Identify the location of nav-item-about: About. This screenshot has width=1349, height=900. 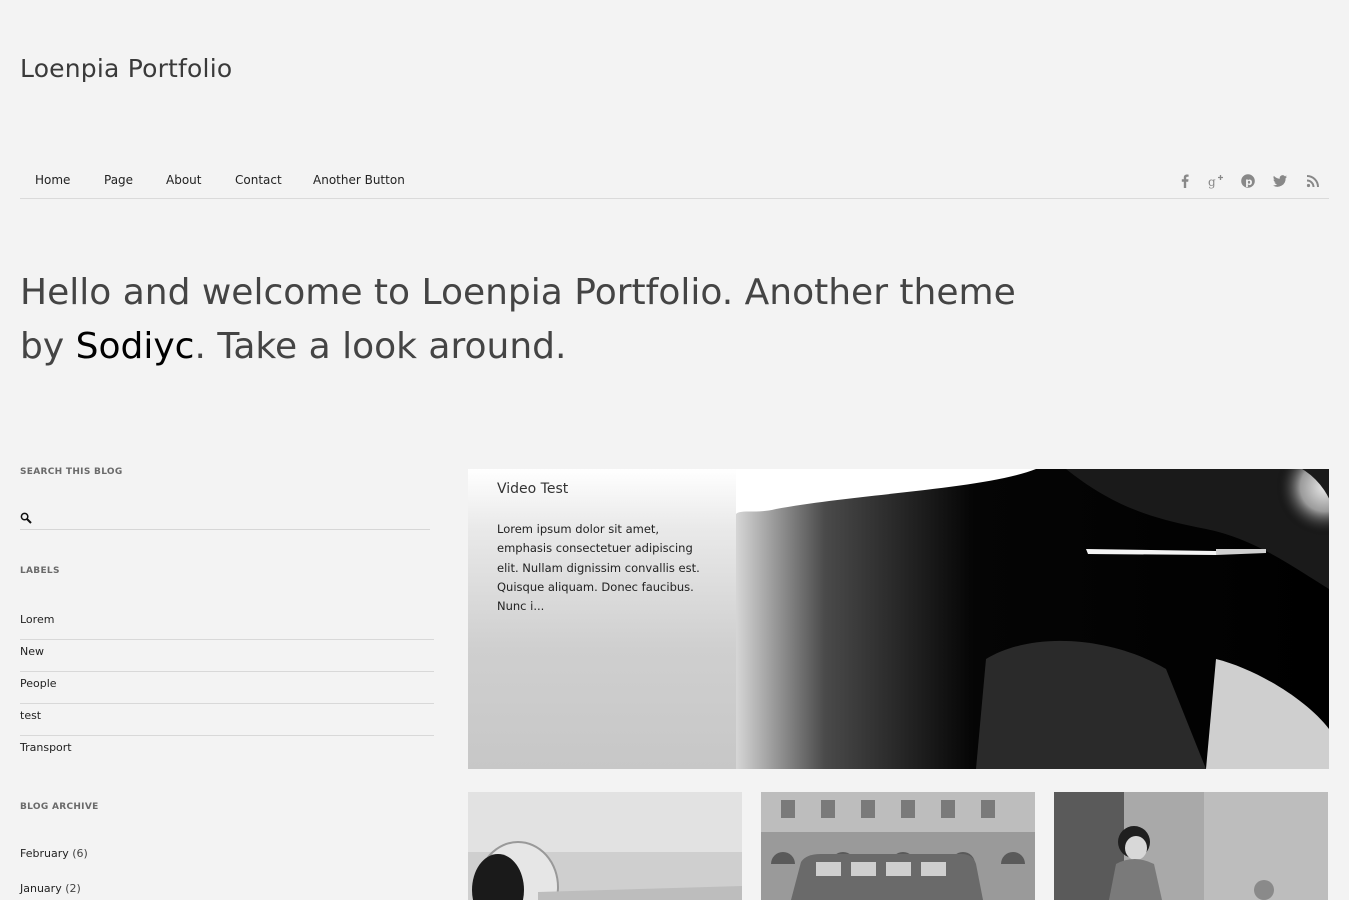
(183, 180).